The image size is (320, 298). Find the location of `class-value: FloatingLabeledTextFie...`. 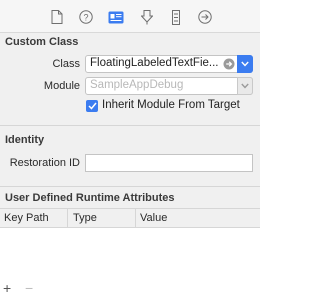

class-value: FloatingLabeledTextFie... is located at coordinates (154, 63).